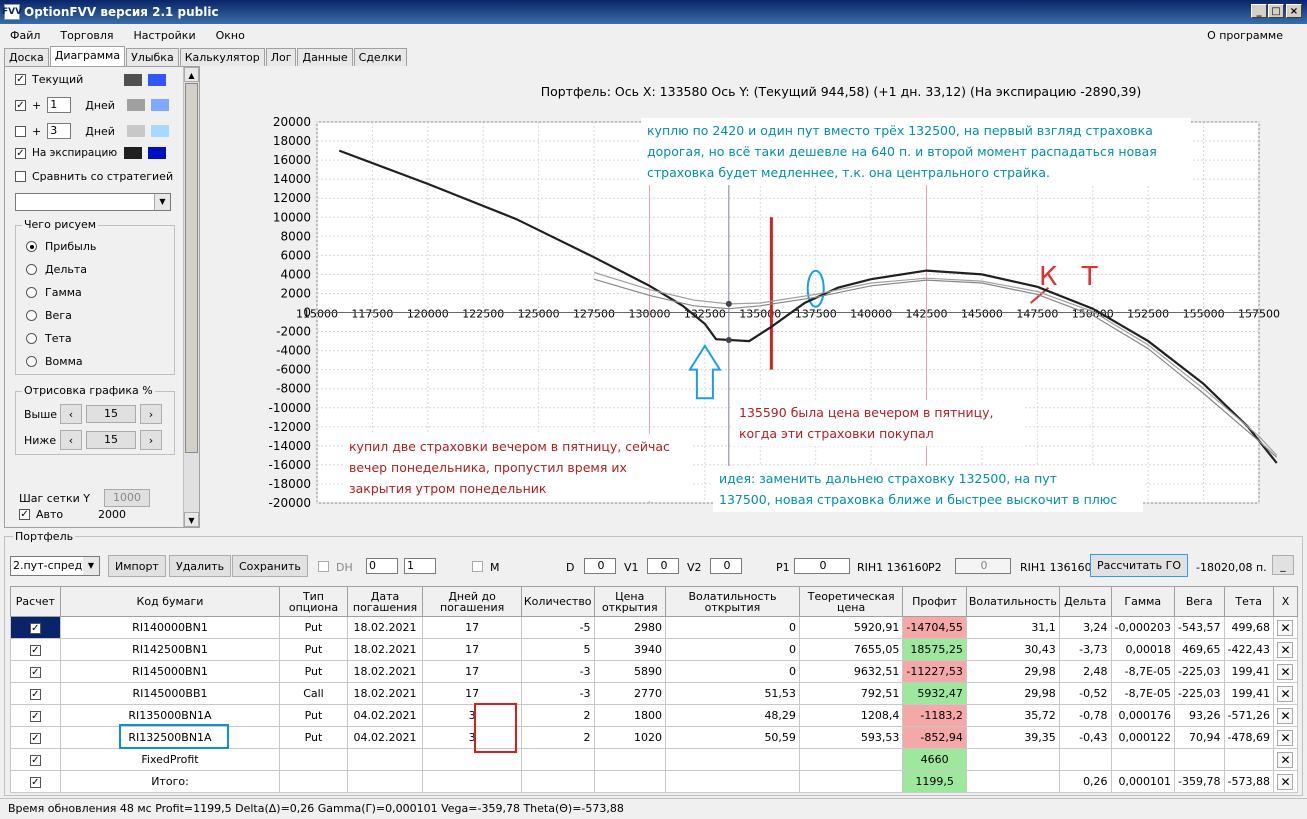 The image size is (1307, 819). What do you see at coordinates (1245, 35) in the screenshot?
I see `menu-about: О программе` at bounding box center [1245, 35].